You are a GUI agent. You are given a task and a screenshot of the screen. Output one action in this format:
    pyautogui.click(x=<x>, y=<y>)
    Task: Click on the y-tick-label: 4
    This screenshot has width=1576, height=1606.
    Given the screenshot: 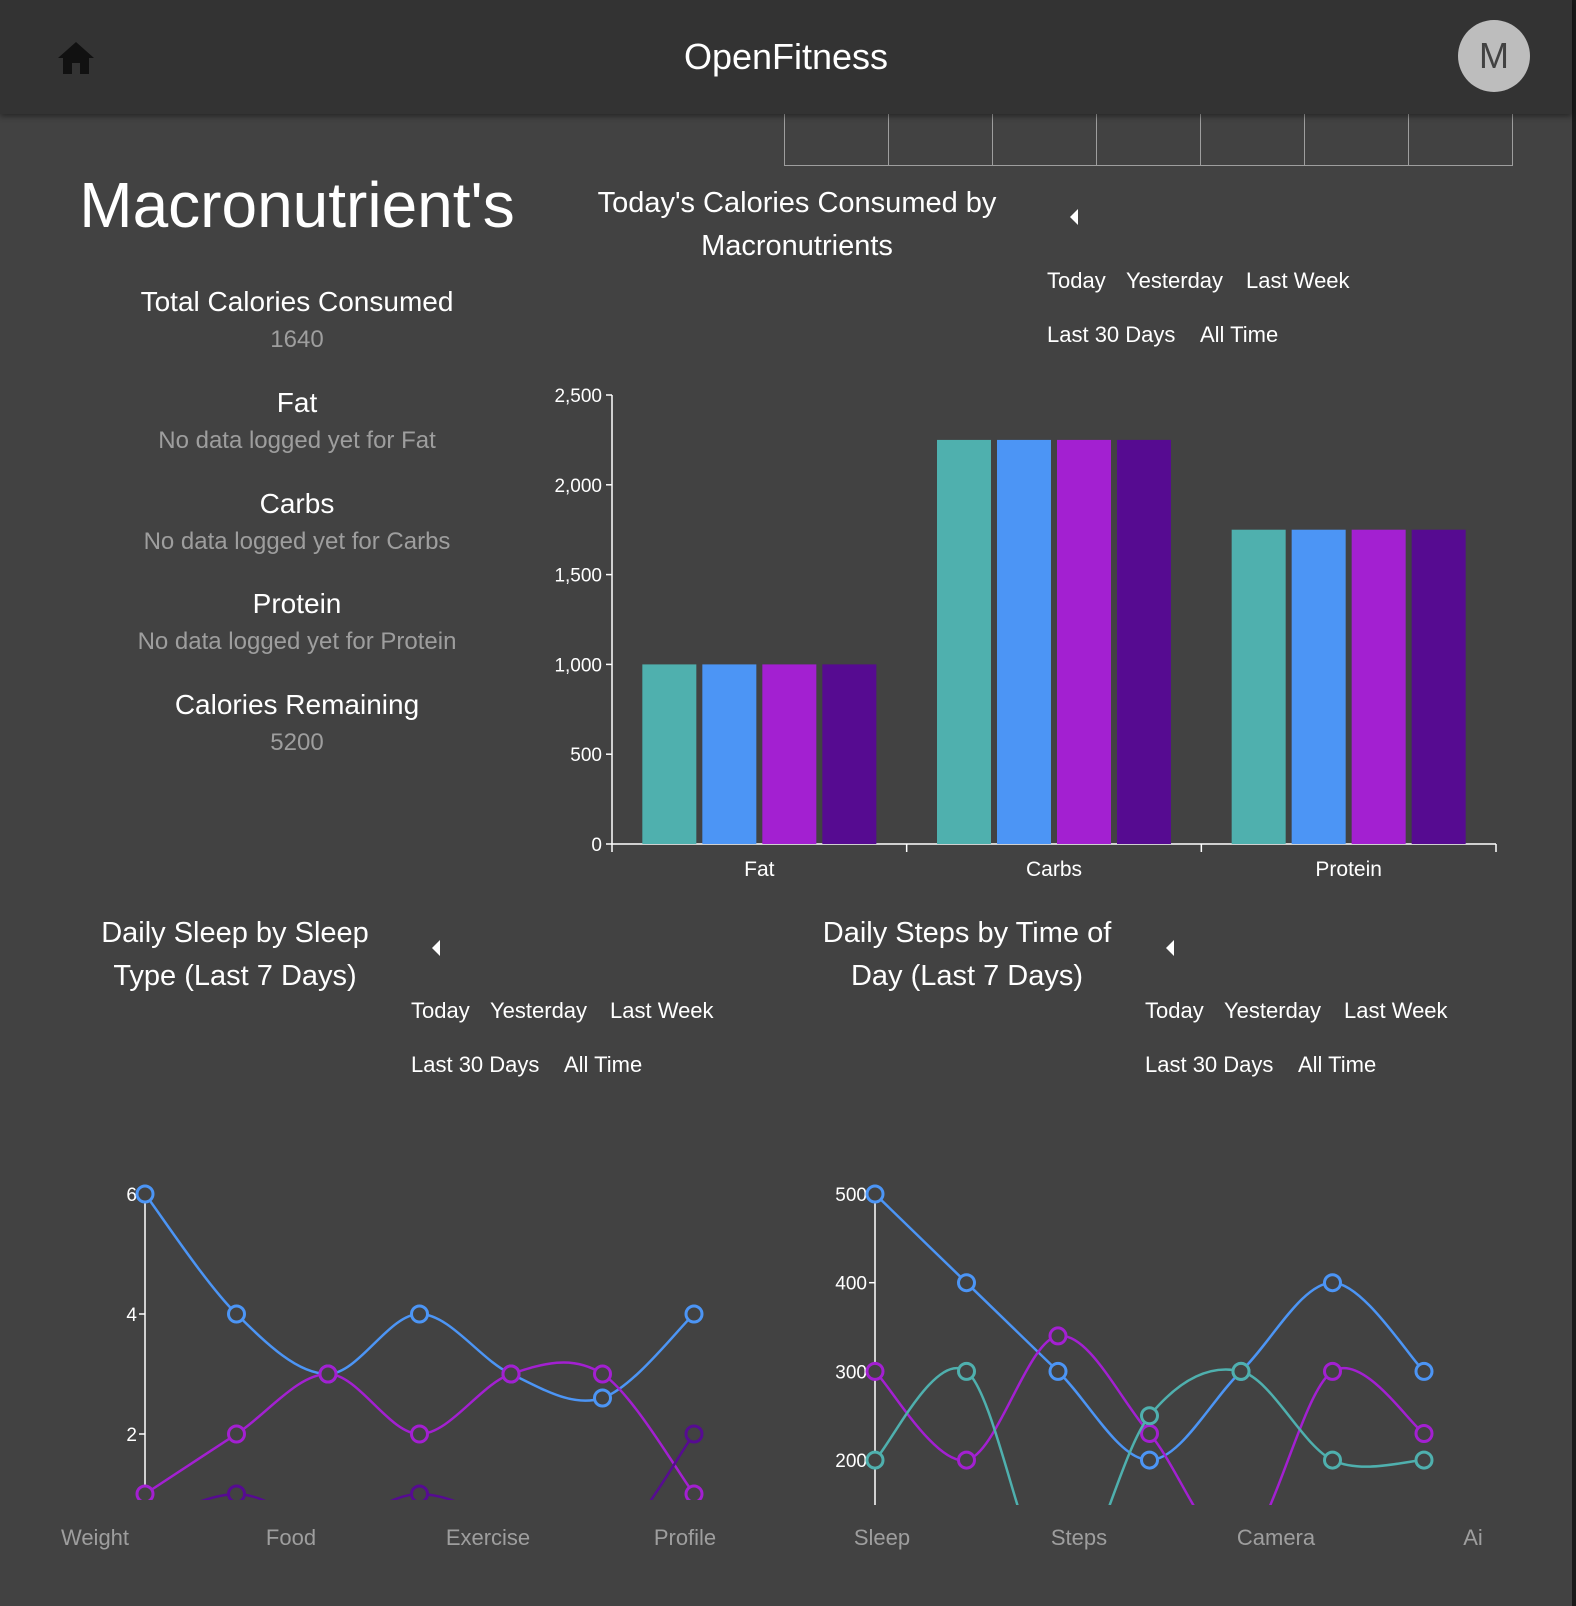 What is the action you would take?
    pyautogui.click(x=131, y=1315)
    